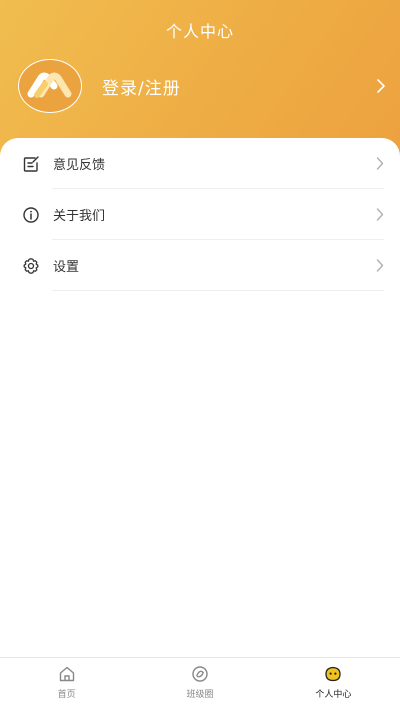 The width and height of the screenshot is (400, 711). Describe the element at coordinates (31, 214) in the screenshot. I see `info-icon` at that location.